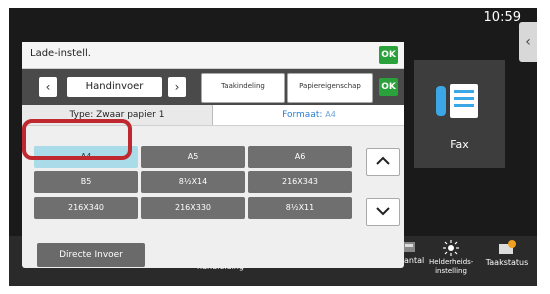 The height and width of the screenshot is (294, 550). Describe the element at coordinates (243, 88) in the screenshot. I see `job-layout-tab: Taakindeling` at that location.